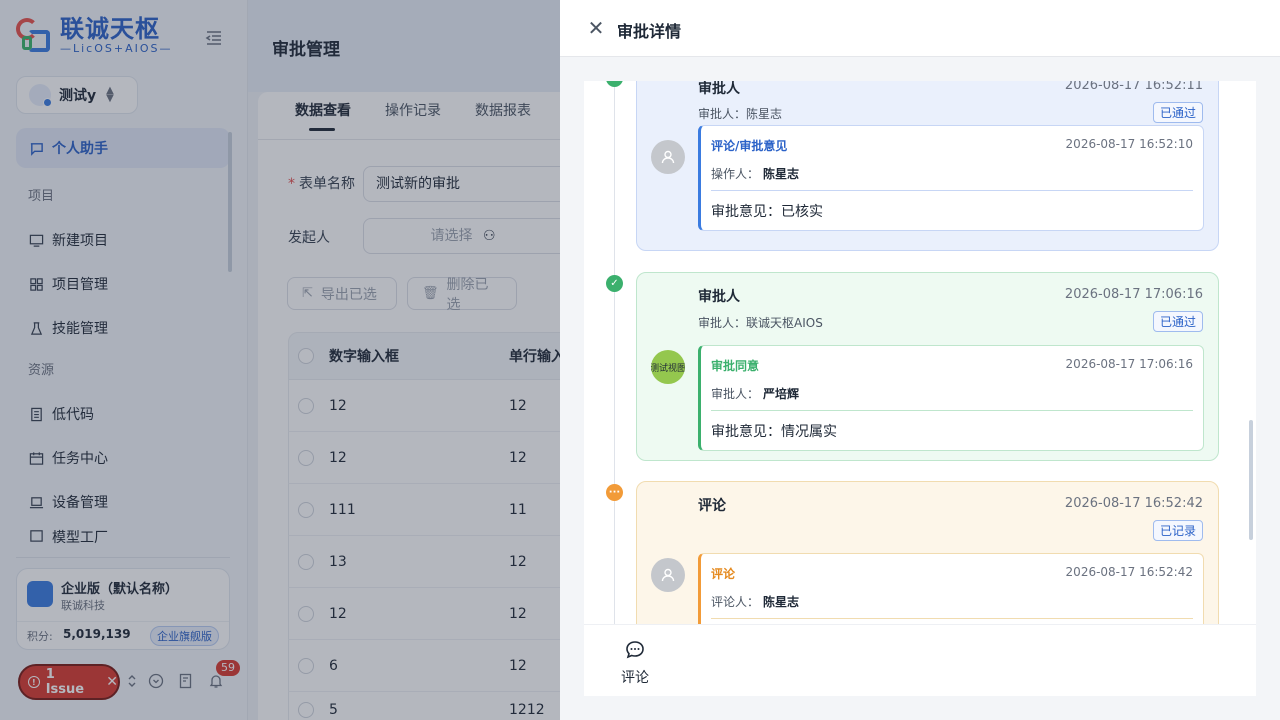 This screenshot has width=1280, height=720. What do you see at coordinates (1129, 144) in the screenshot?
I see `opinion-time: 2026-08-17 16:52:10` at bounding box center [1129, 144].